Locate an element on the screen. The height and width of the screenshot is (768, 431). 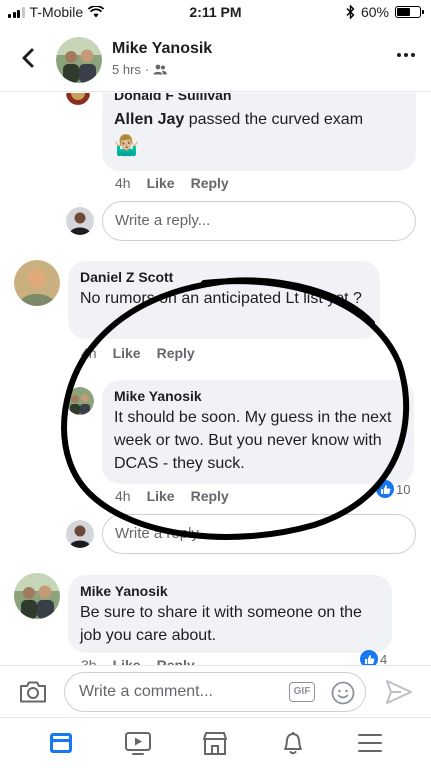
comment-author: Donald F Sullivan is located at coordinates (259, 97).